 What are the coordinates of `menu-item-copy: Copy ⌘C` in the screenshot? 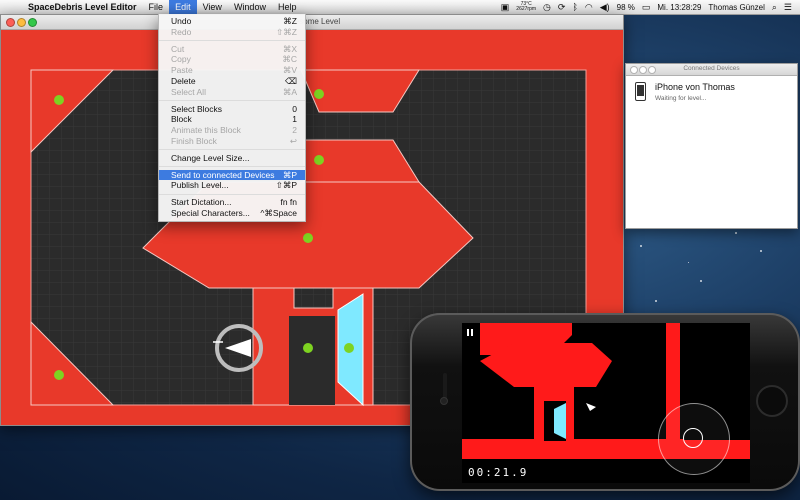 It's located at (232, 59).